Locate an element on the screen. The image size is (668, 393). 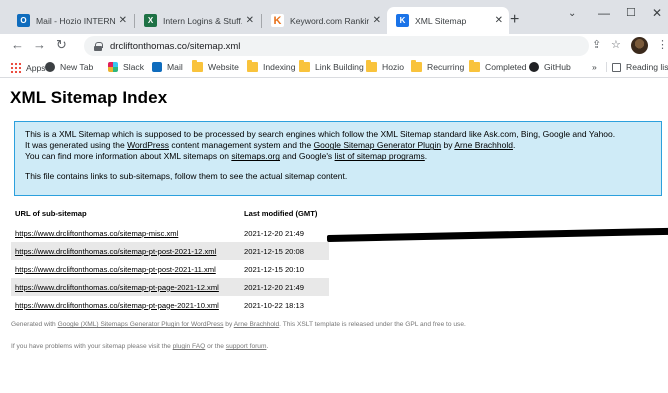
tab-title: XML Sitemap is located at coordinates (441, 20).